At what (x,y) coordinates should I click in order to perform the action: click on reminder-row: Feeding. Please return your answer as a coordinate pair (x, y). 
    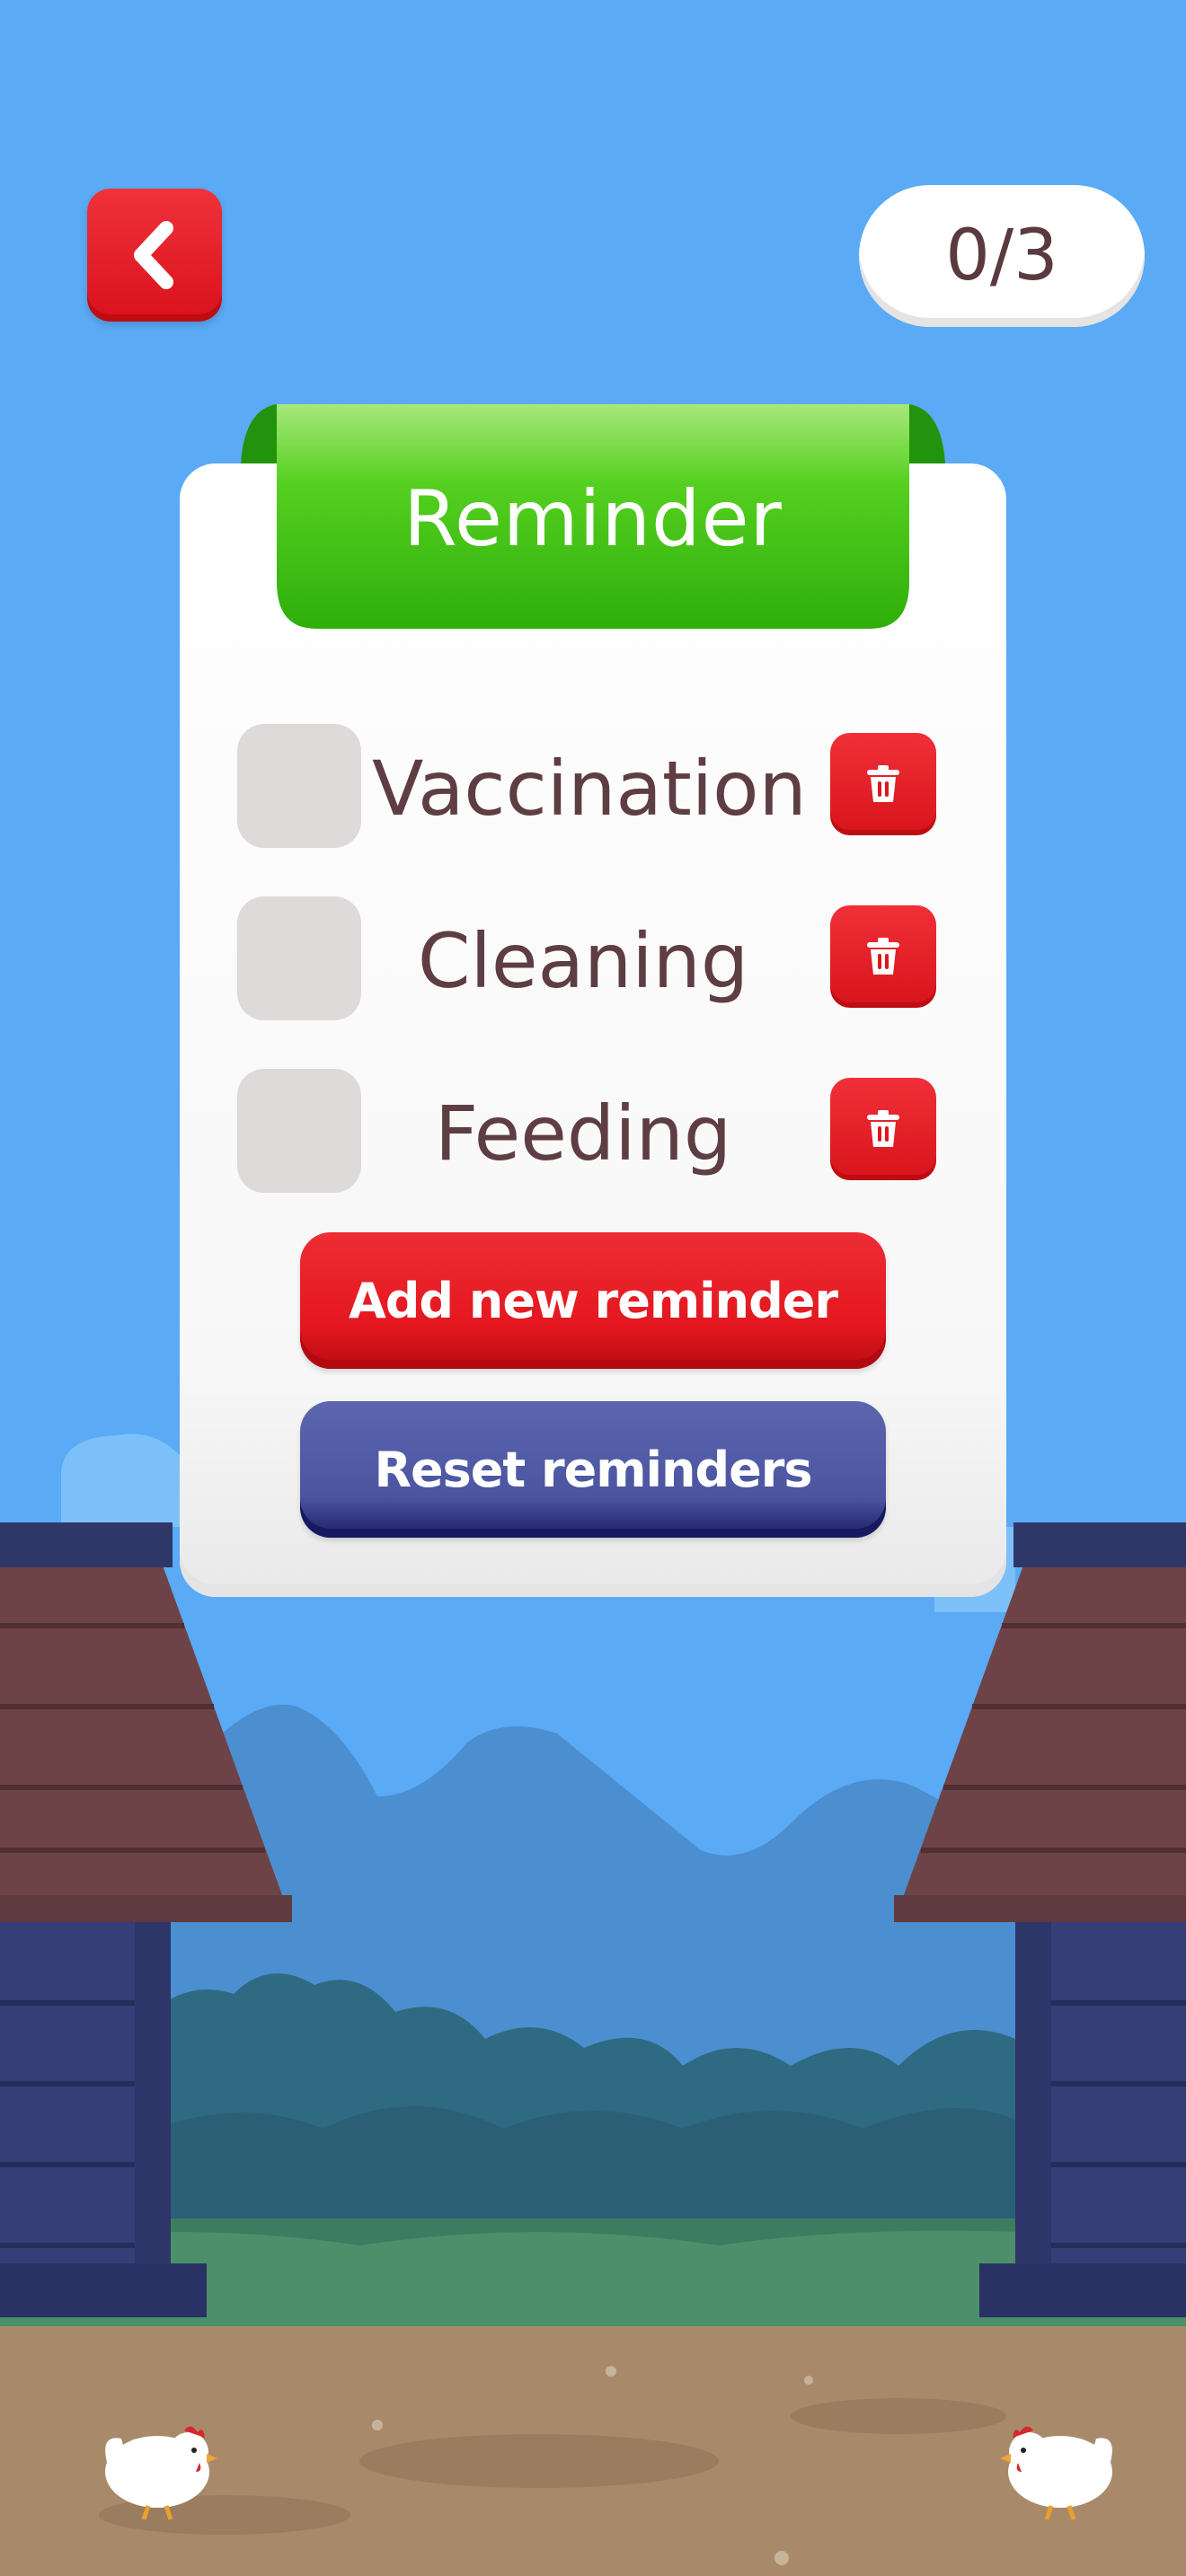
    Looking at the image, I should click on (587, 1132).